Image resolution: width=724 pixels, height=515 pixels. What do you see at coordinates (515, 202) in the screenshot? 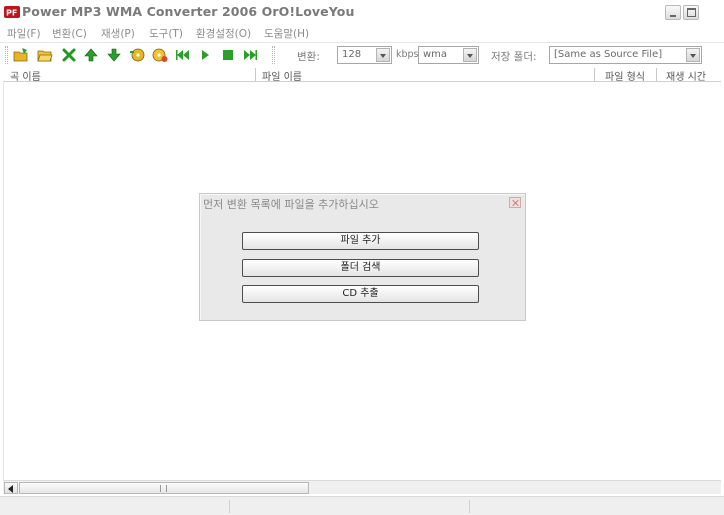
I see `close-icon` at bounding box center [515, 202].